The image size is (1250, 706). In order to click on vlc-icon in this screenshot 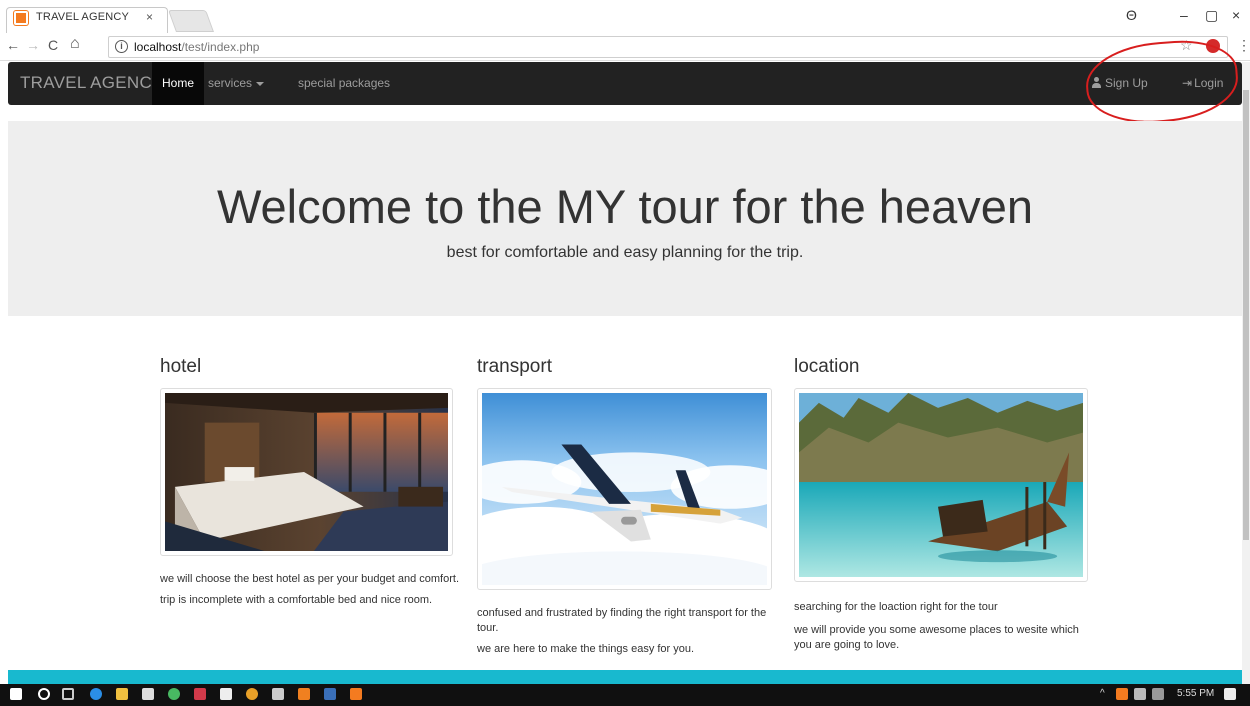, I will do `click(304, 694)`.